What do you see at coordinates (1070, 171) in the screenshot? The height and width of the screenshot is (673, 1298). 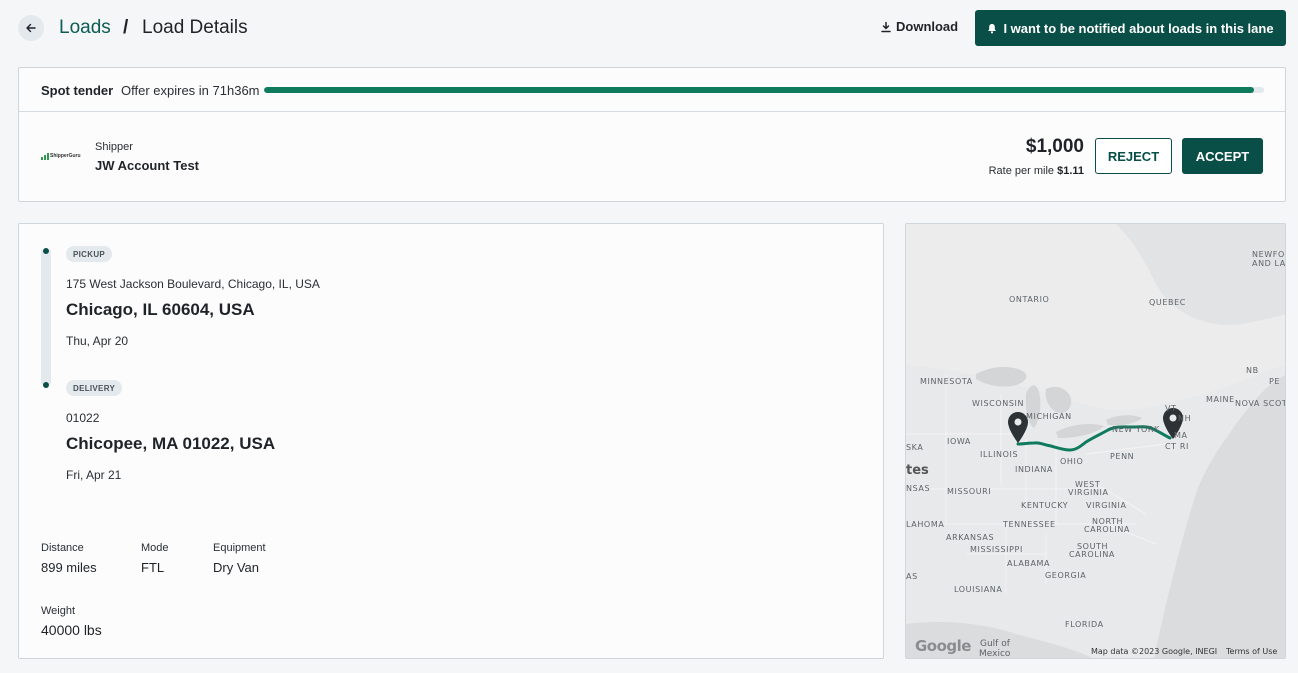 I see `rate-value: $1.11` at bounding box center [1070, 171].